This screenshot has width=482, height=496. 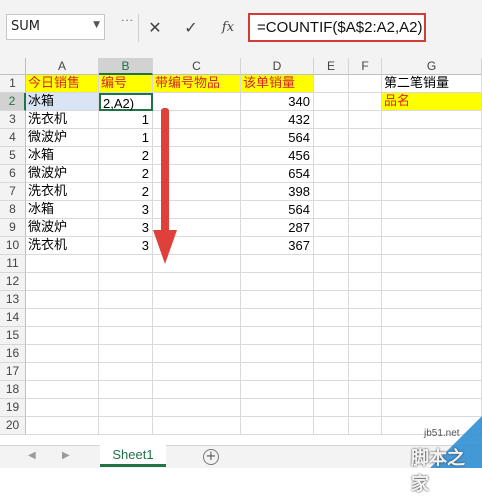 I want to click on cell-e2, so click(x=331, y=102).